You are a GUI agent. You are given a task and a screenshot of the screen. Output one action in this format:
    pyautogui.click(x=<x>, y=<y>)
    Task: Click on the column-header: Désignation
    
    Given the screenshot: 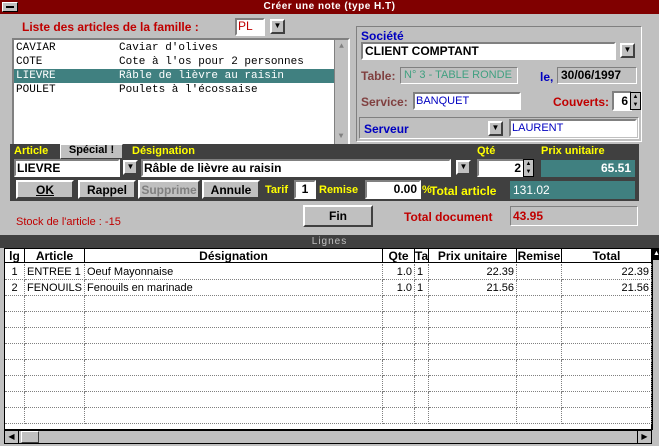 What is the action you would take?
    pyautogui.click(x=234, y=256)
    